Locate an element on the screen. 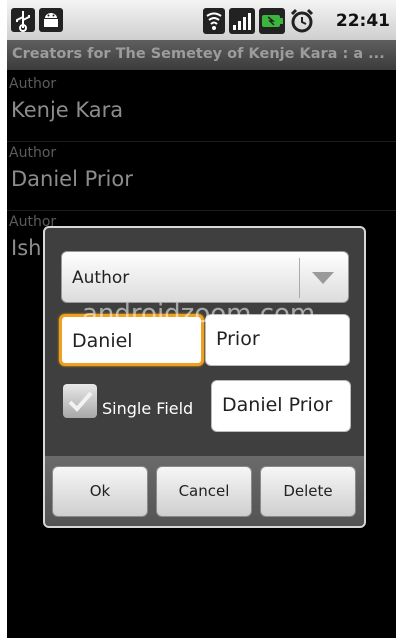  battery-icon is located at coordinates (272, 21).